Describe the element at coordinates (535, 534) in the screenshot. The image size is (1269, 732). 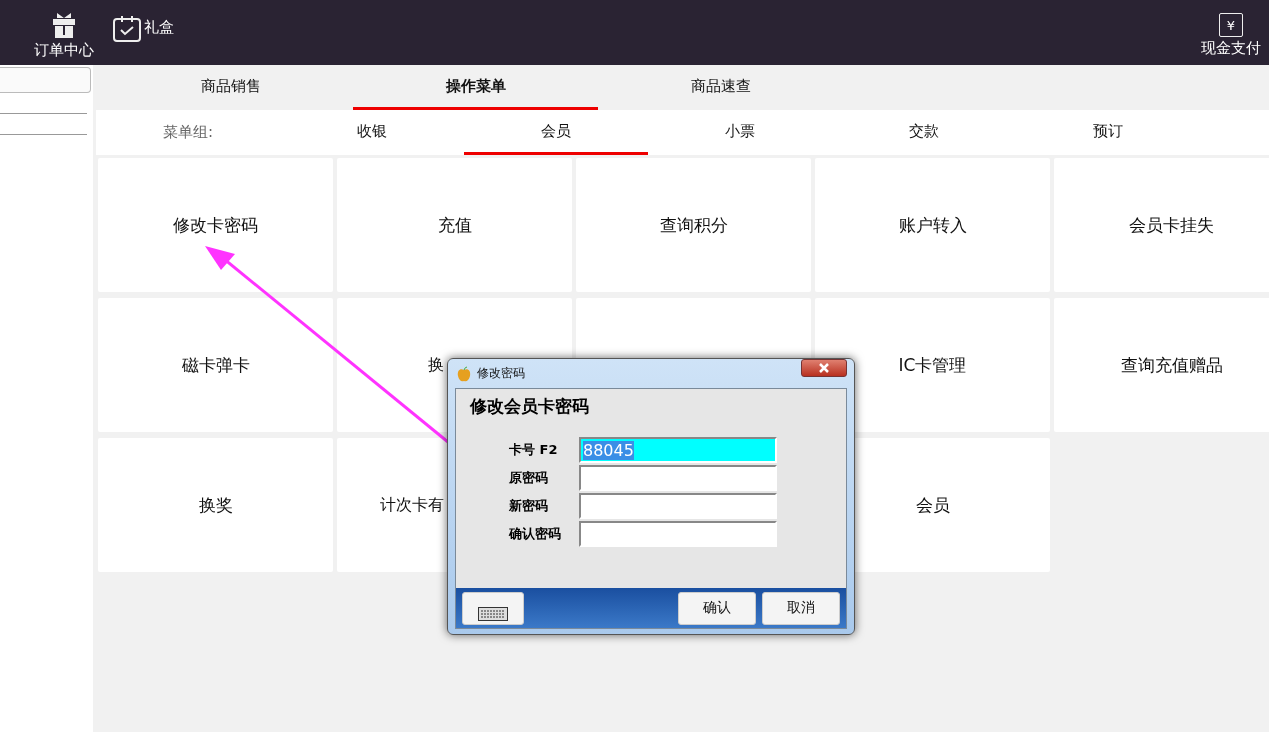
I see `field-label: 确认密码` at that location.